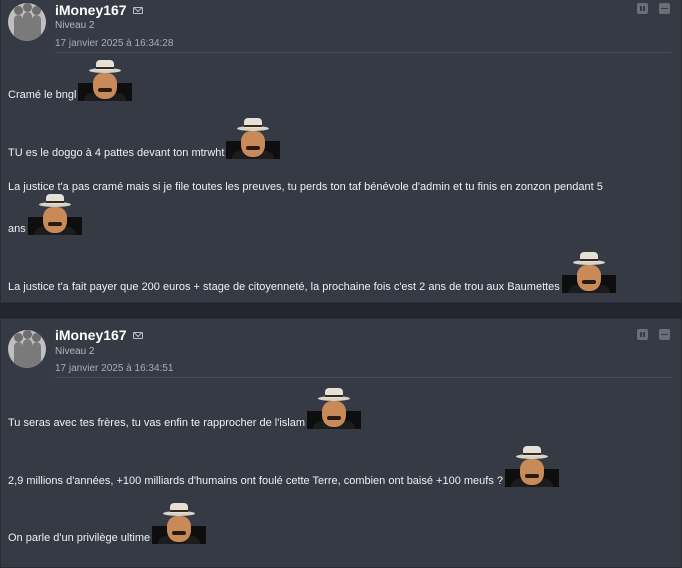 This screenshot has height=568, width=682. I want to click on message-line: On parle d'un privilège ultime, so click(107, 523).